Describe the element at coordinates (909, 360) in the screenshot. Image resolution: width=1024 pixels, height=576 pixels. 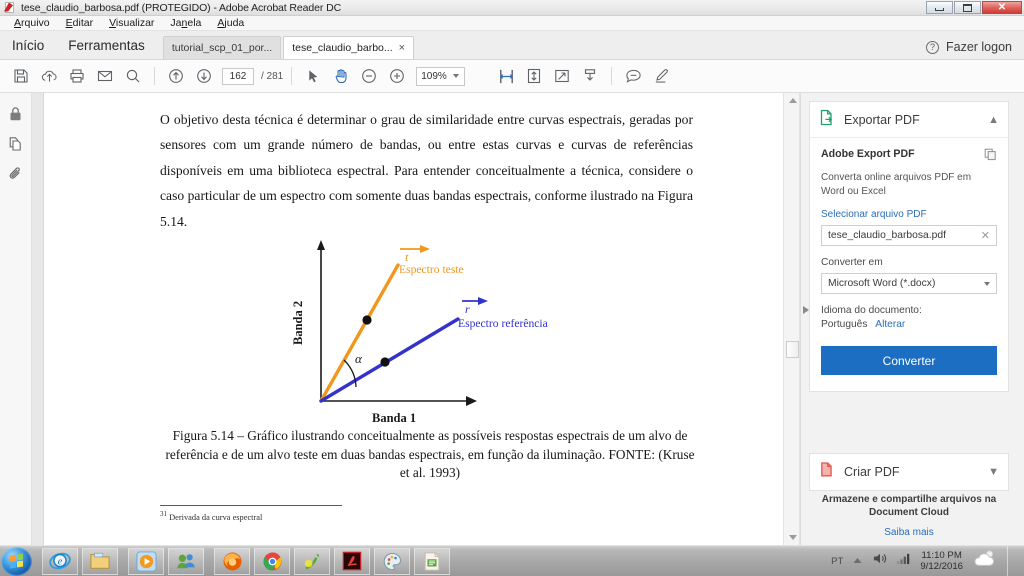
I see `convert-button: Converter` at that location.